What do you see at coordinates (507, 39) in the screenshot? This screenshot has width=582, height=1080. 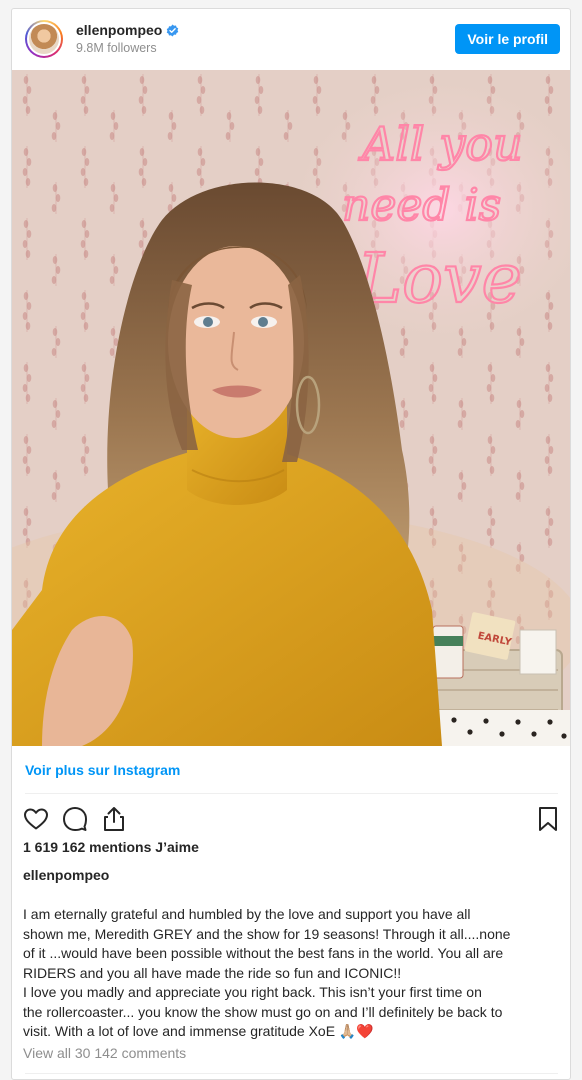 I see `view-profile-button: Voir le profil` at bounding box center [507, 39].